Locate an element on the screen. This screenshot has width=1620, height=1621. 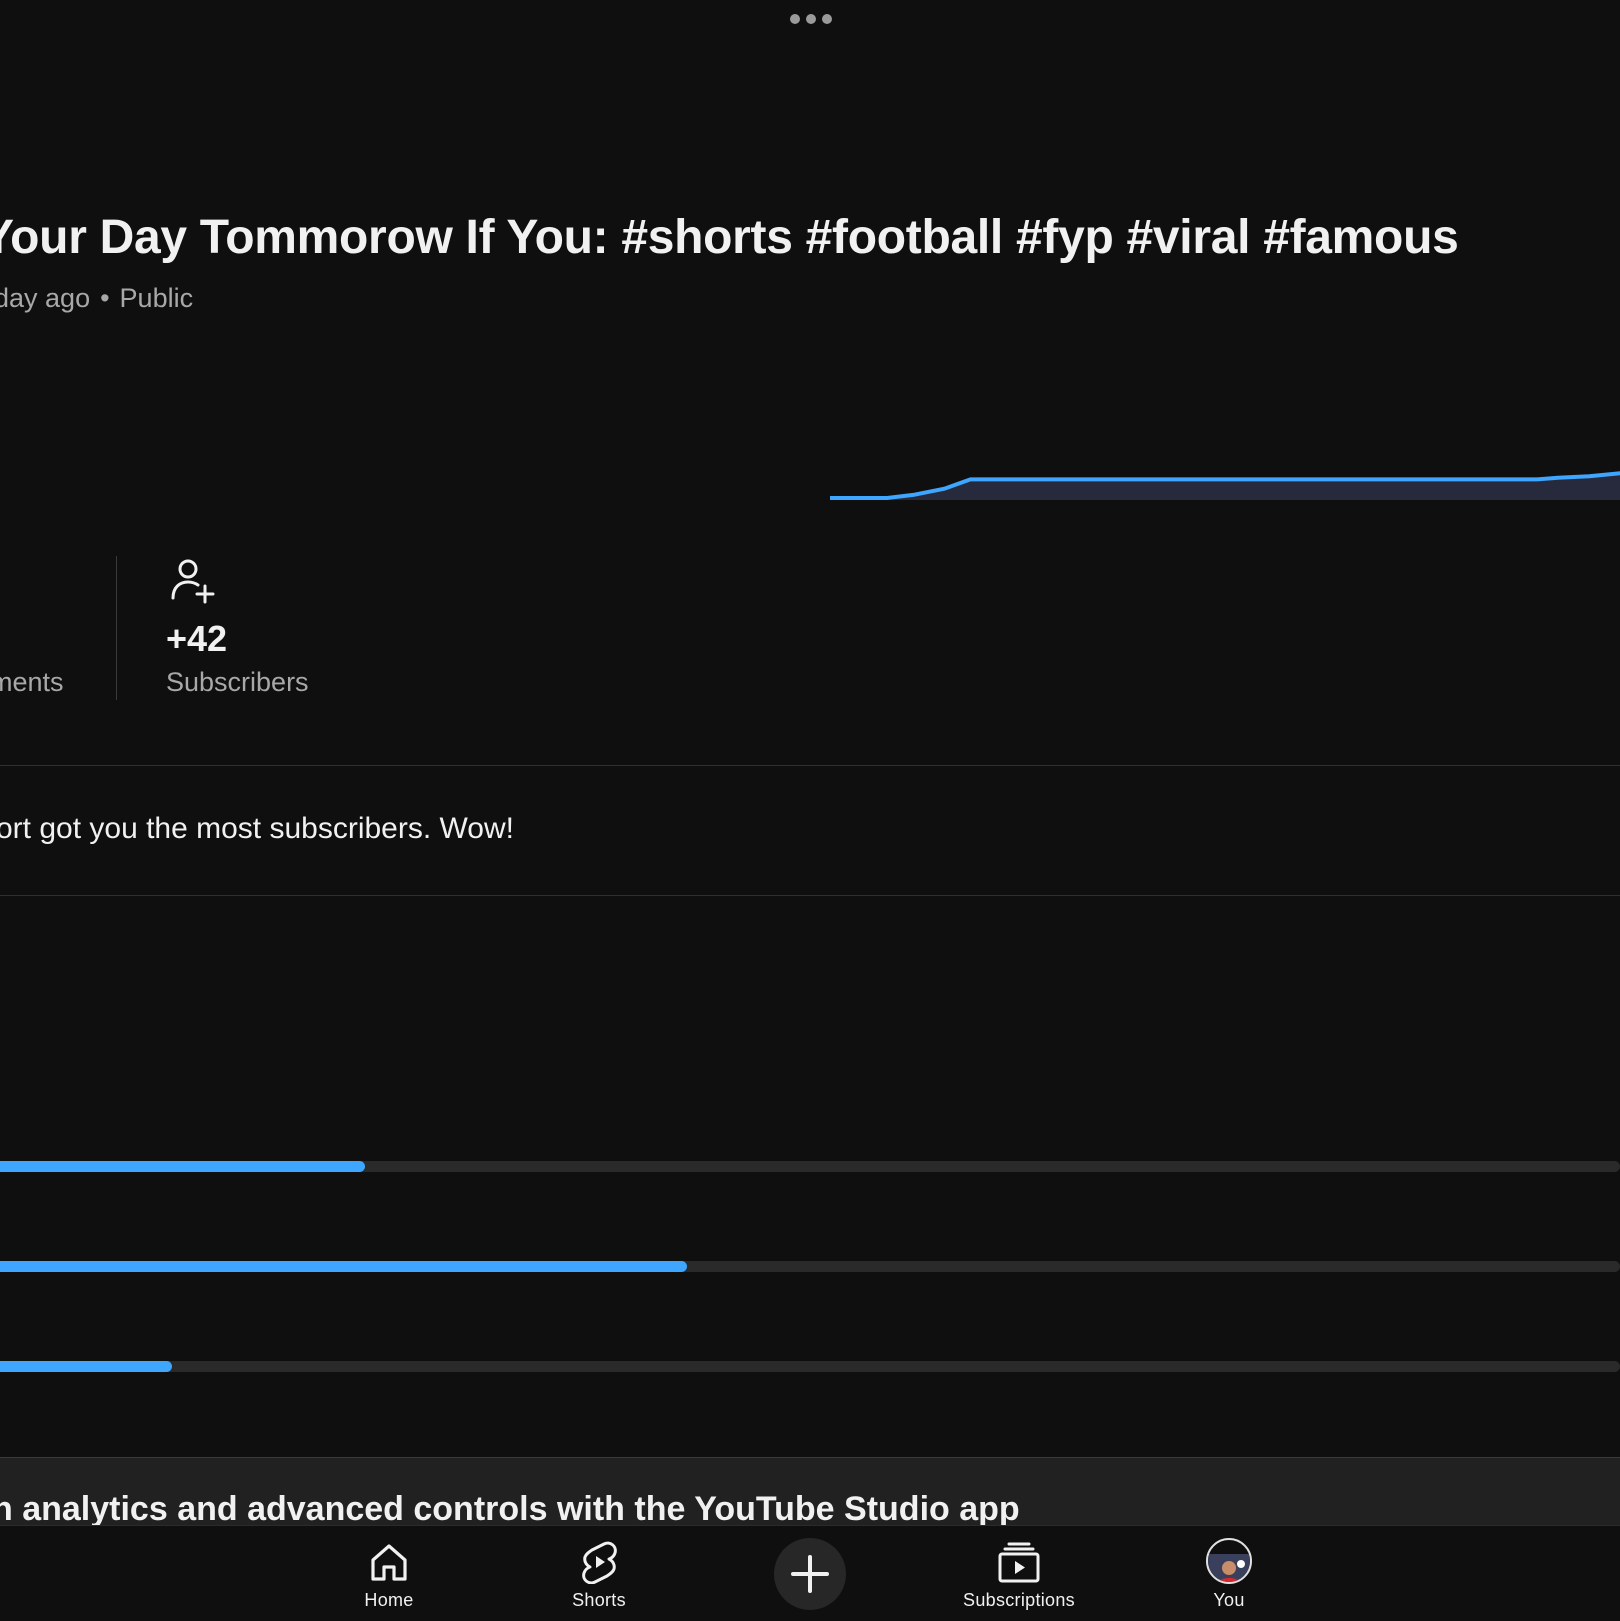
nav-shorts: Shorts is located at coordinates (599, 1573).